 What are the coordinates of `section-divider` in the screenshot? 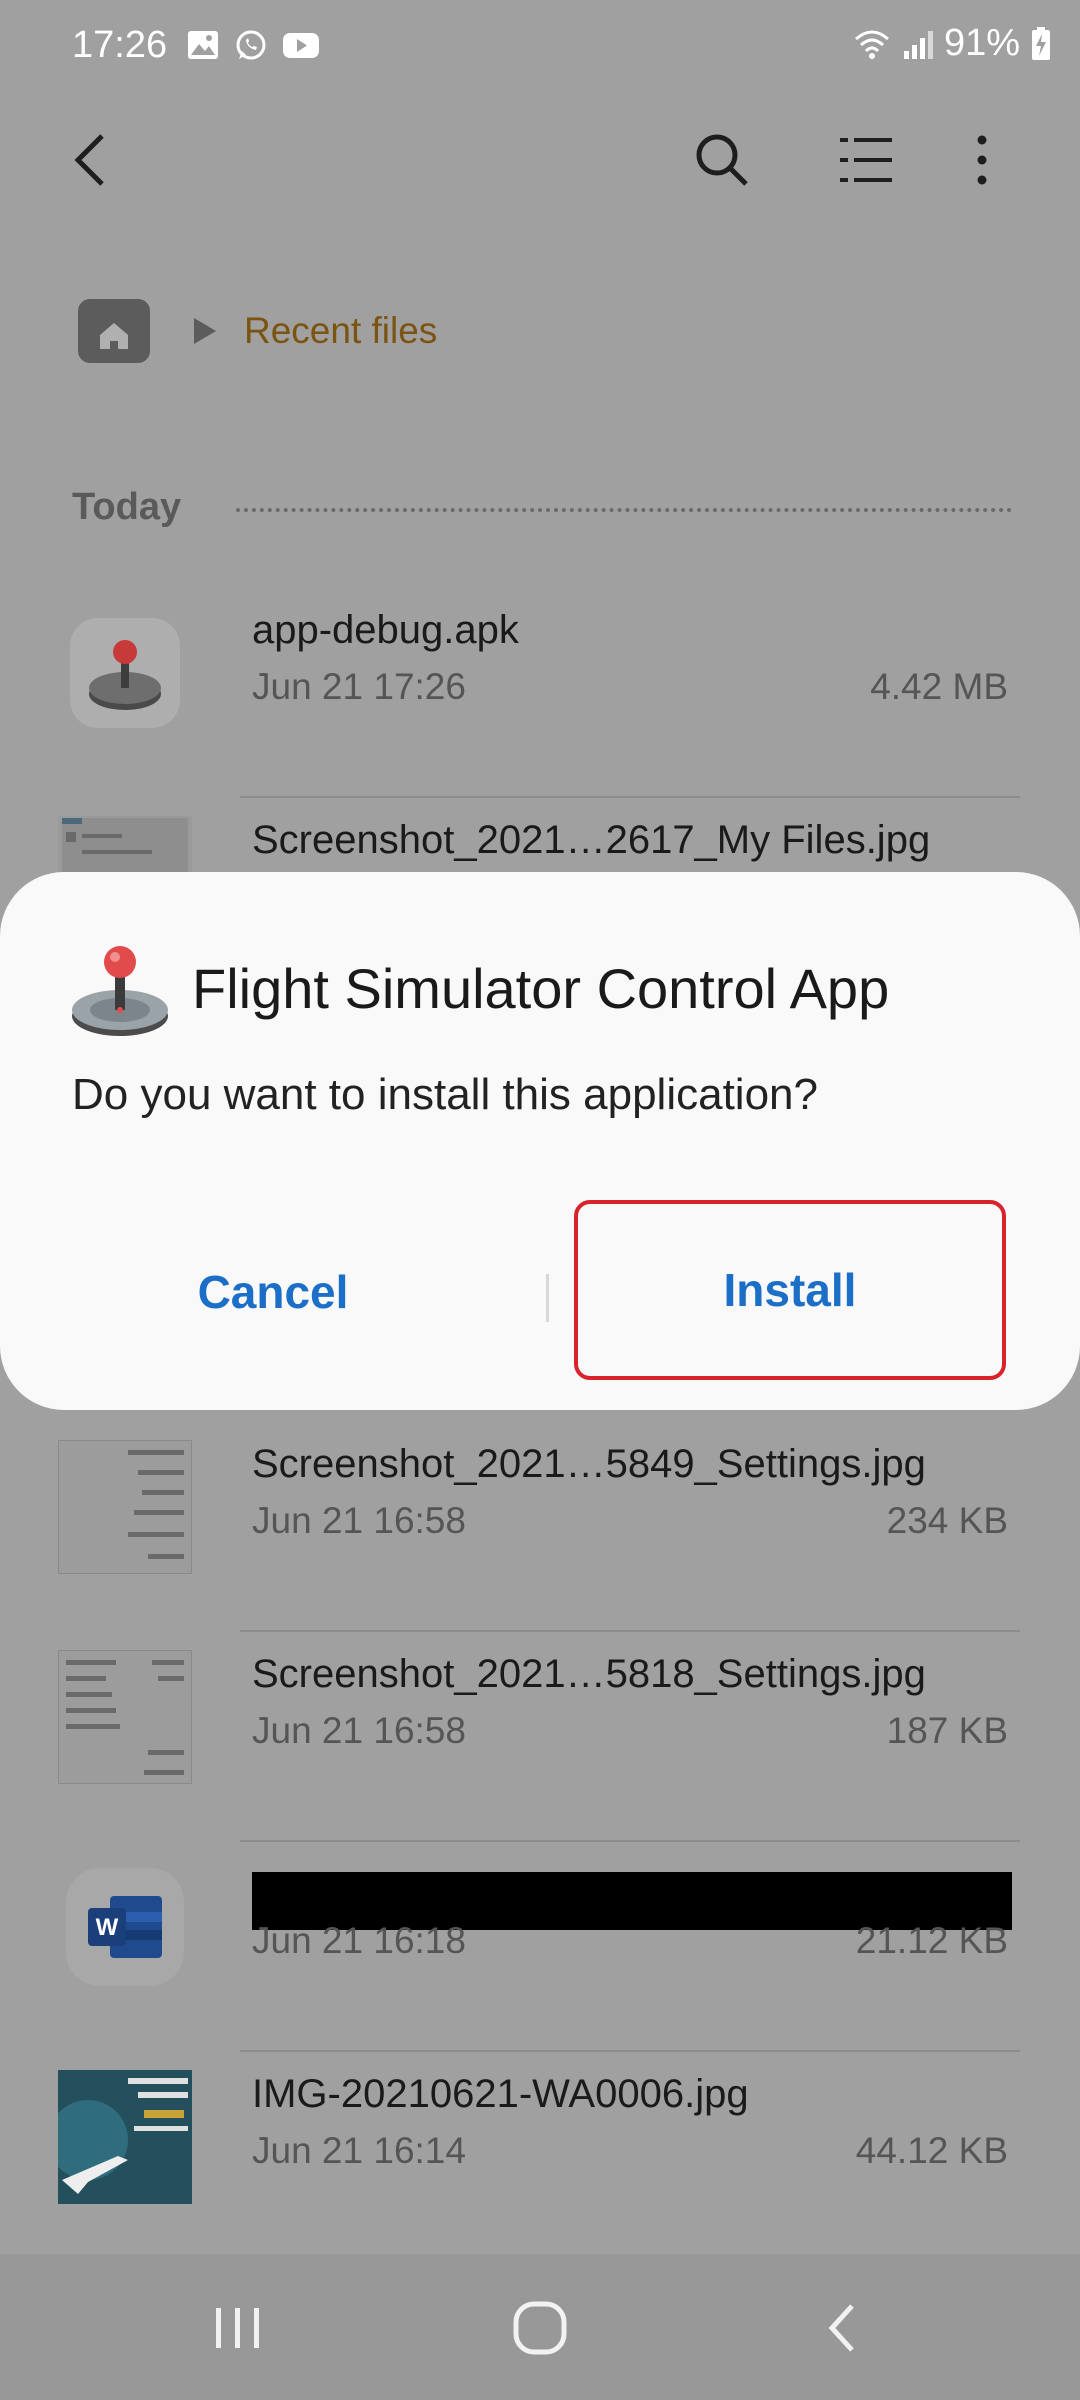 It's located at (624, 510).